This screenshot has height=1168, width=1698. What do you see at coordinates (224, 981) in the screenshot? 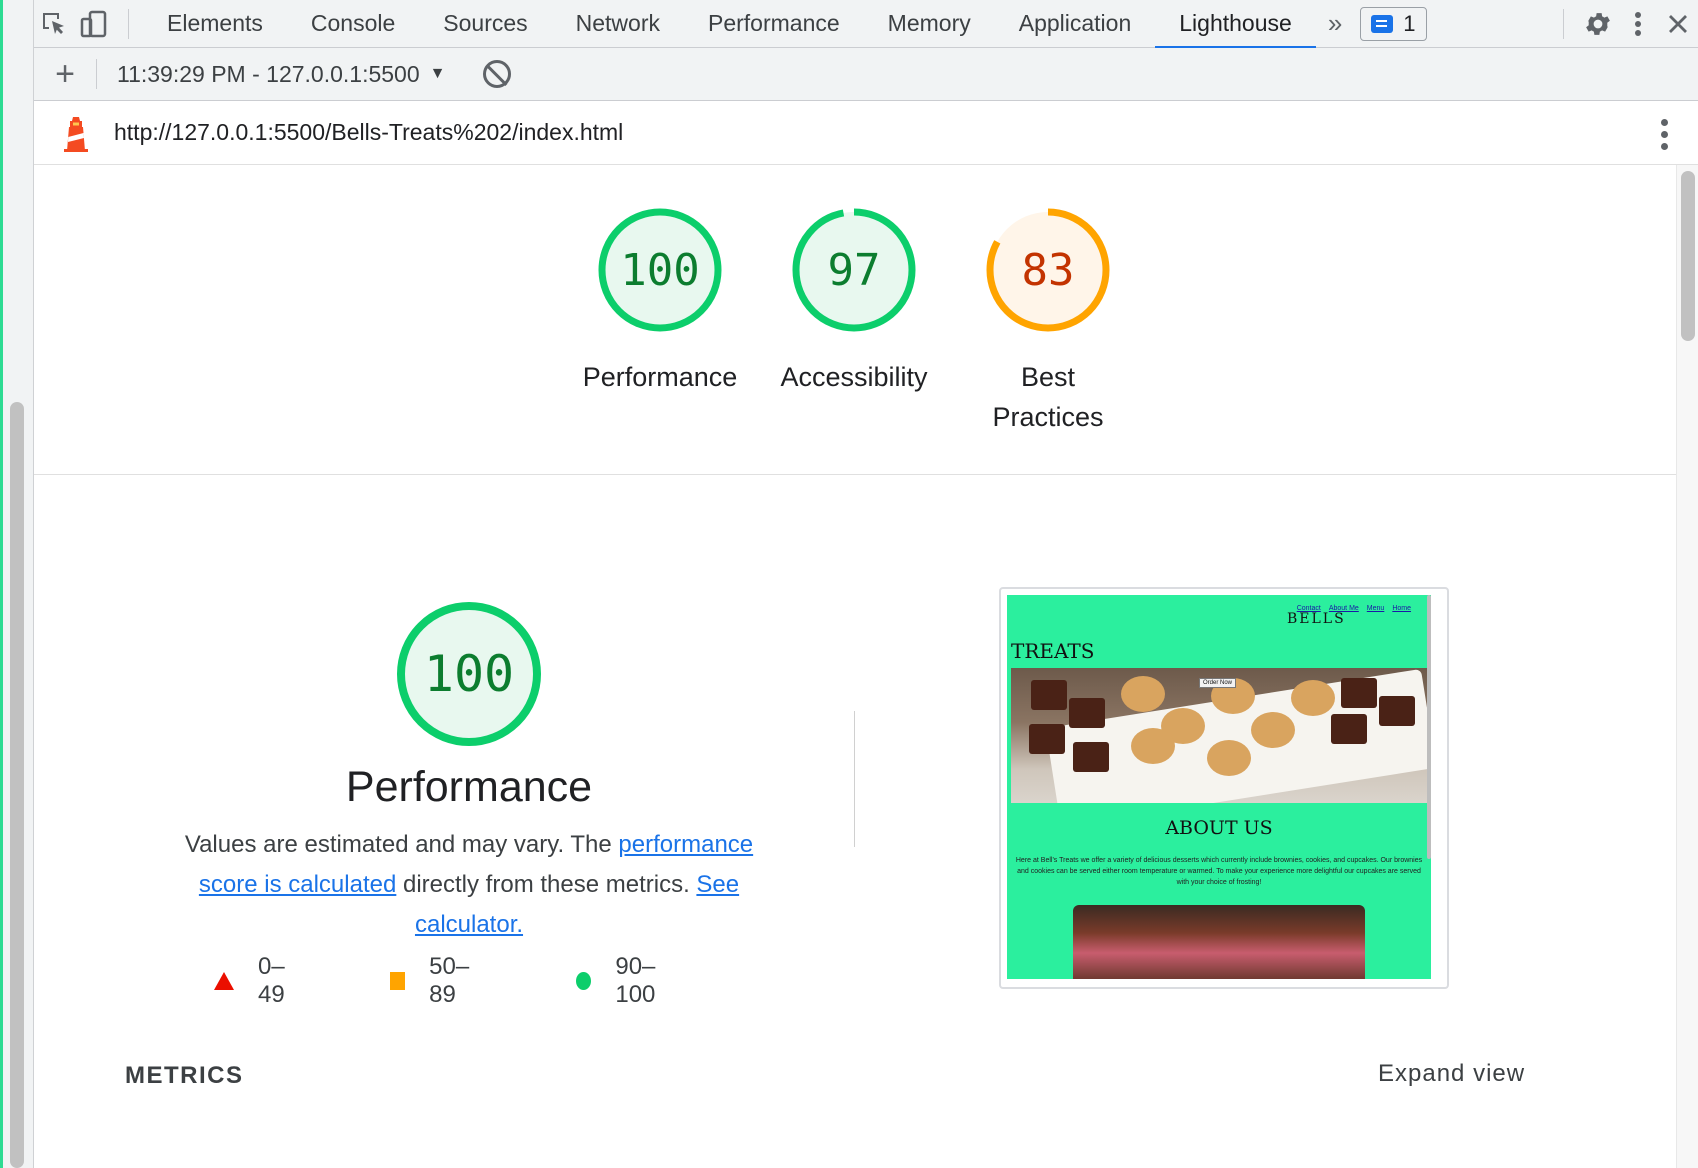
I see `triangle-icon` at bounding box center [224, 981].